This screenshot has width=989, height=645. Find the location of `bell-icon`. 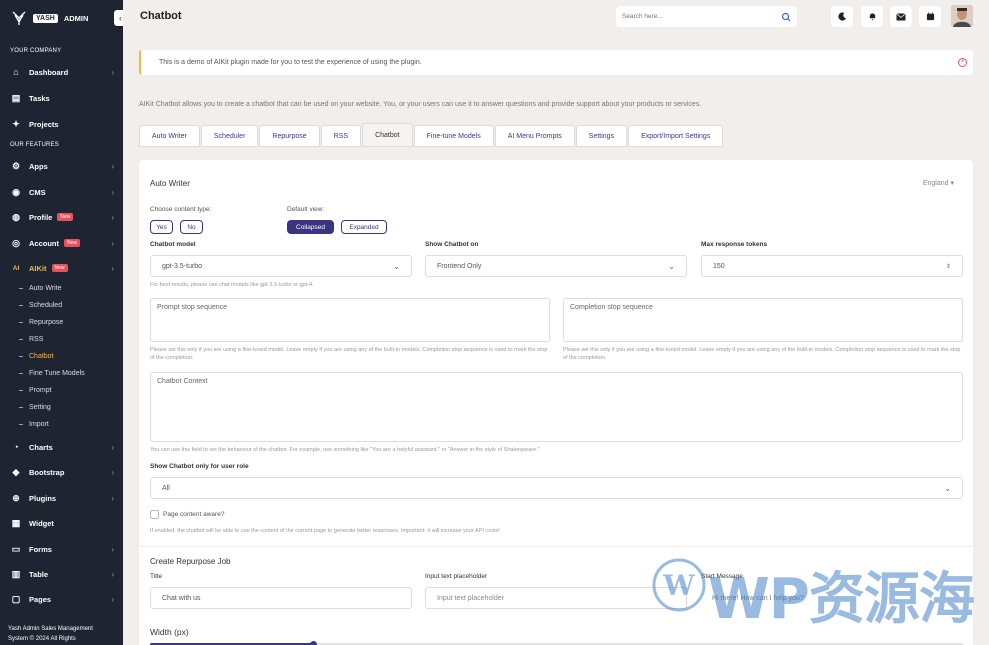

bell-icon is located at coordinates (872, 17).